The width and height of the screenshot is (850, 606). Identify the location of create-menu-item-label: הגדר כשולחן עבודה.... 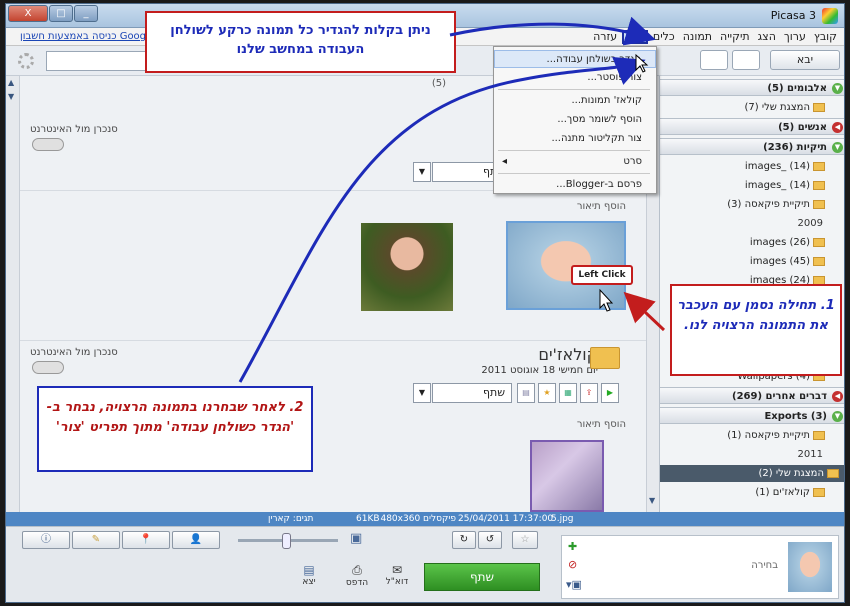
(593, 59).